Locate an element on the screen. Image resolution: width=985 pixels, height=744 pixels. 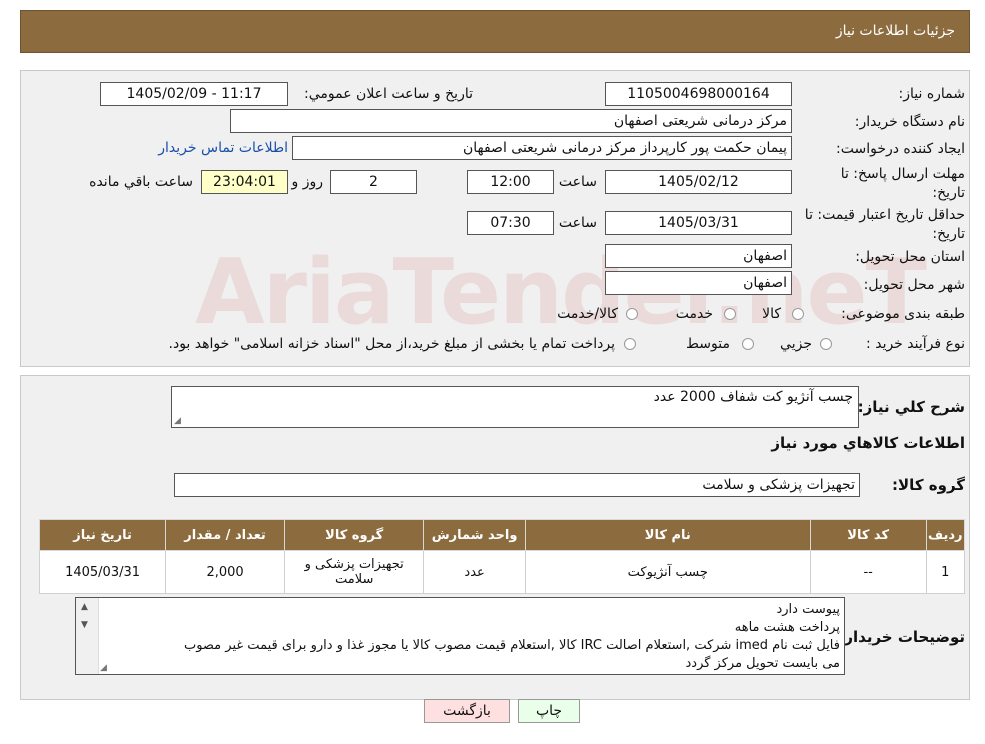
reply-time-field: 12:00 is located at coordinates (510, 182).